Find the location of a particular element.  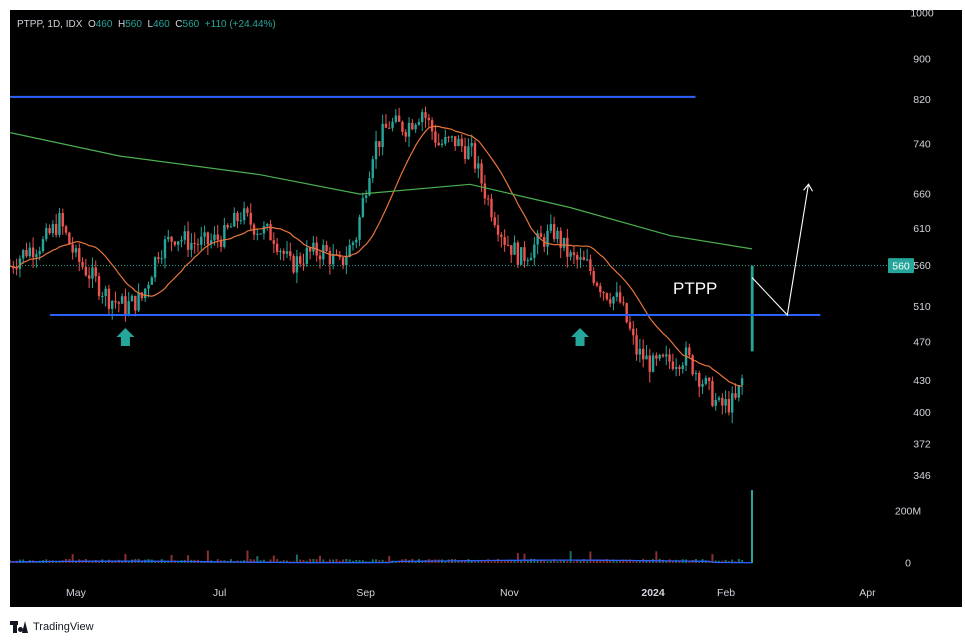

annotation-text: PTPP is located at coordinates (695, 288).